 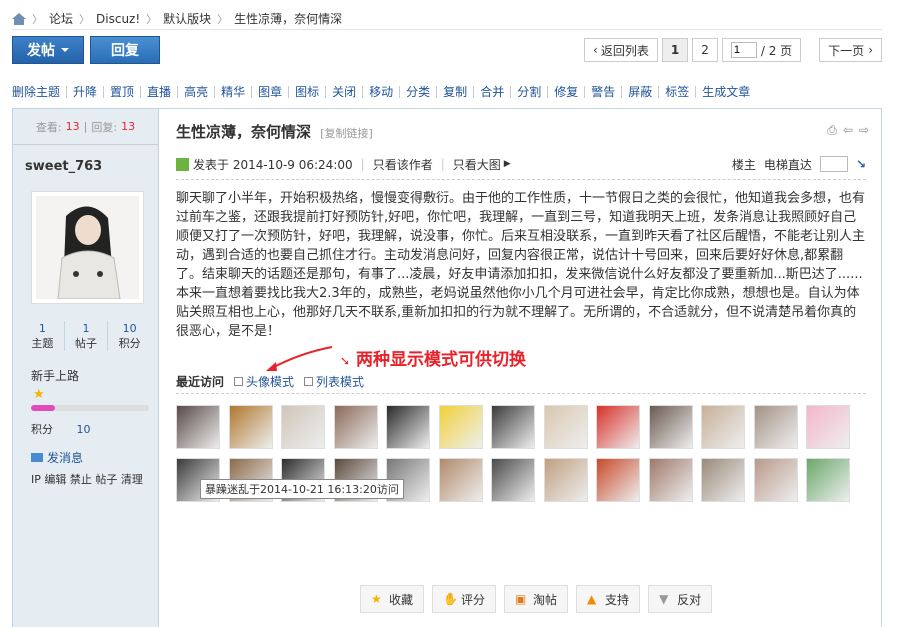 What do you see at coordinates (83, 429) in the screenshot?
I see `credits-value: 10` at bounding box center [83, 429].